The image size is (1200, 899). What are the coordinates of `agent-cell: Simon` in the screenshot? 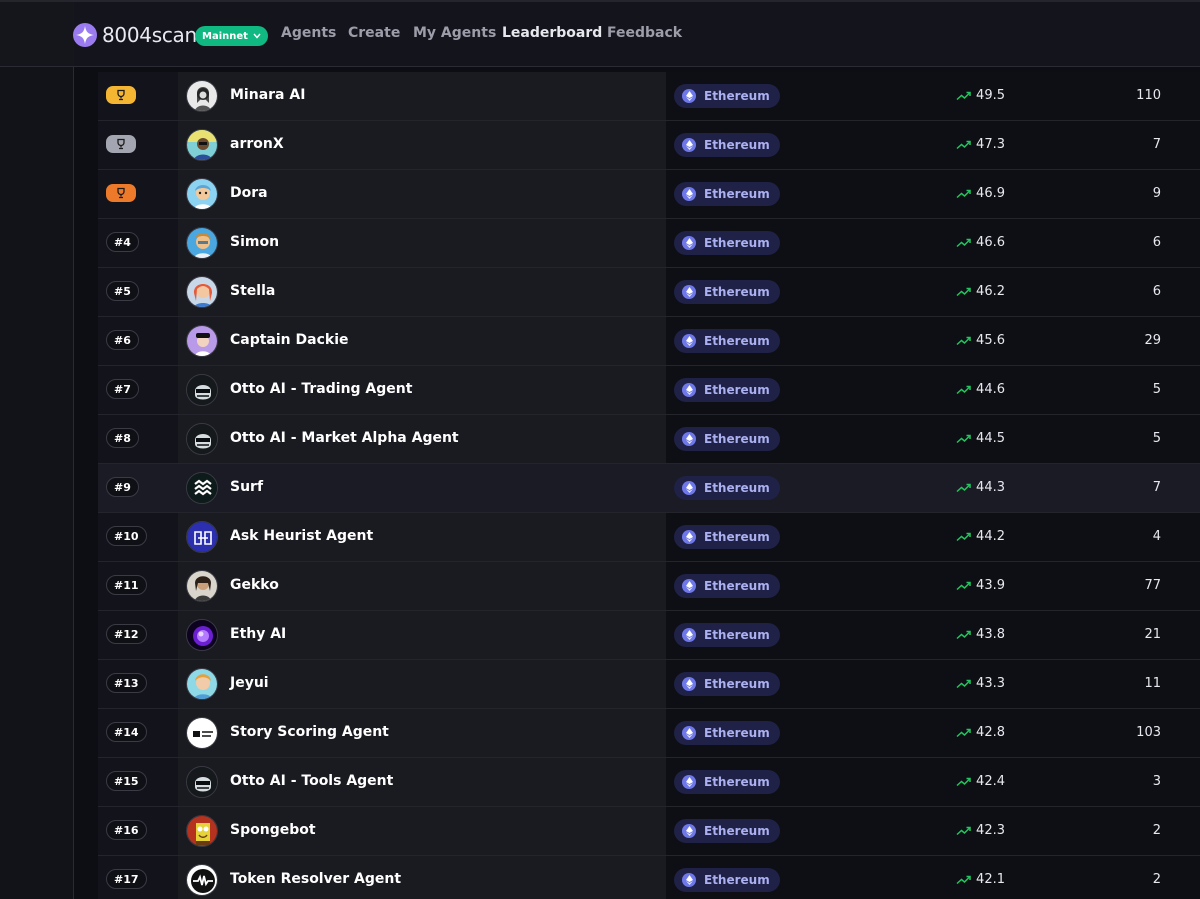 It's located at (422, 243).